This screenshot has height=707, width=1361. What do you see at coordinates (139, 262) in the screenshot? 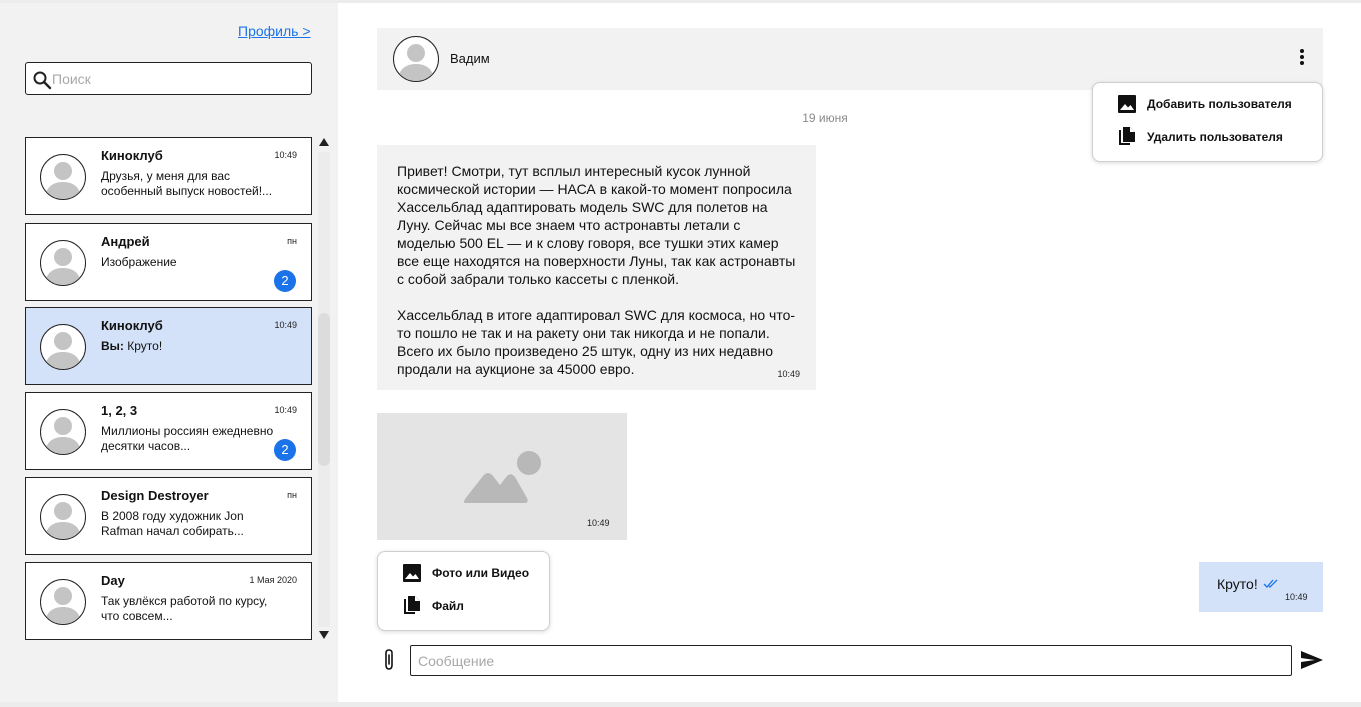
I see `chat-preview: Изображение` at bounding box center [139, 262].